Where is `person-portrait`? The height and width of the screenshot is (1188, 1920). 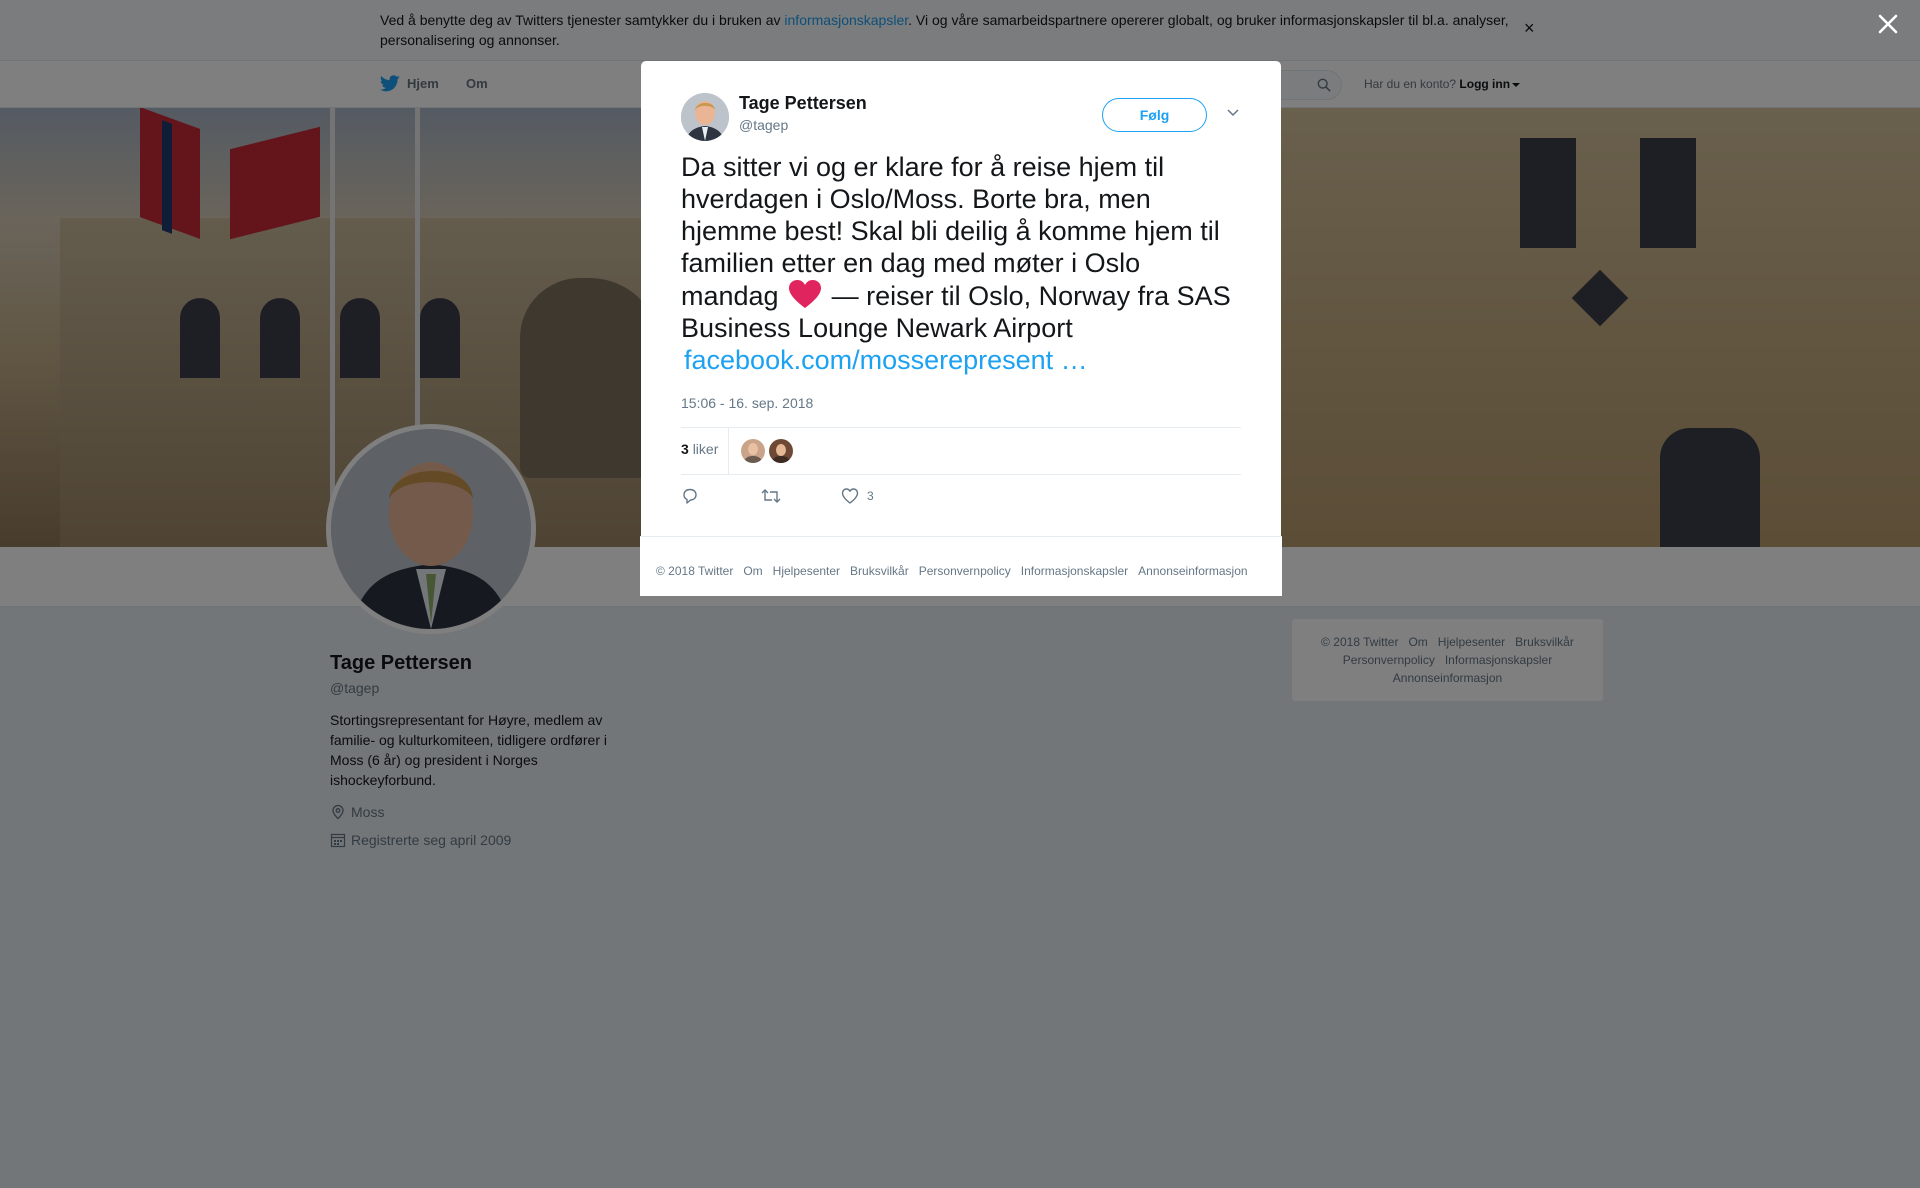 person-portrait is located at coordinates (705, 117).